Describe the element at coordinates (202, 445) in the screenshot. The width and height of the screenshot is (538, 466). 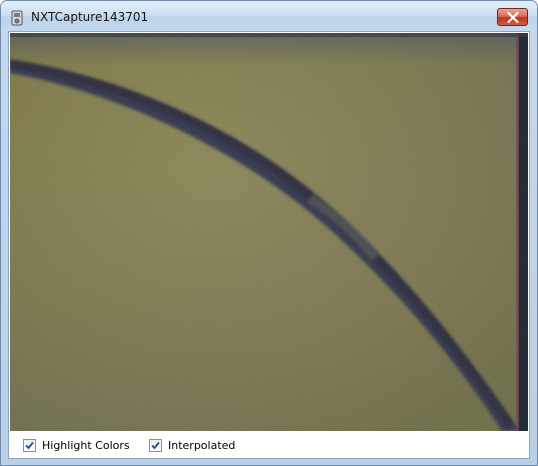
I see `interpolated-label: Interpolated` at that location.